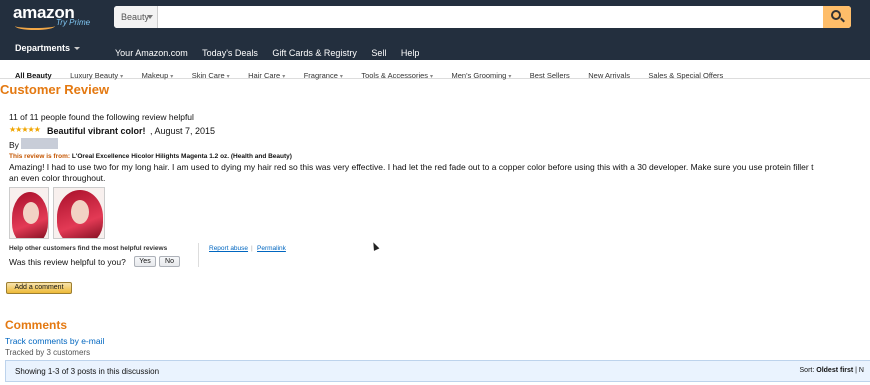 The height and width of the screenshot is (385, 870). I want to click on subnav-skin-care: Skin Care, so click(211, 75).